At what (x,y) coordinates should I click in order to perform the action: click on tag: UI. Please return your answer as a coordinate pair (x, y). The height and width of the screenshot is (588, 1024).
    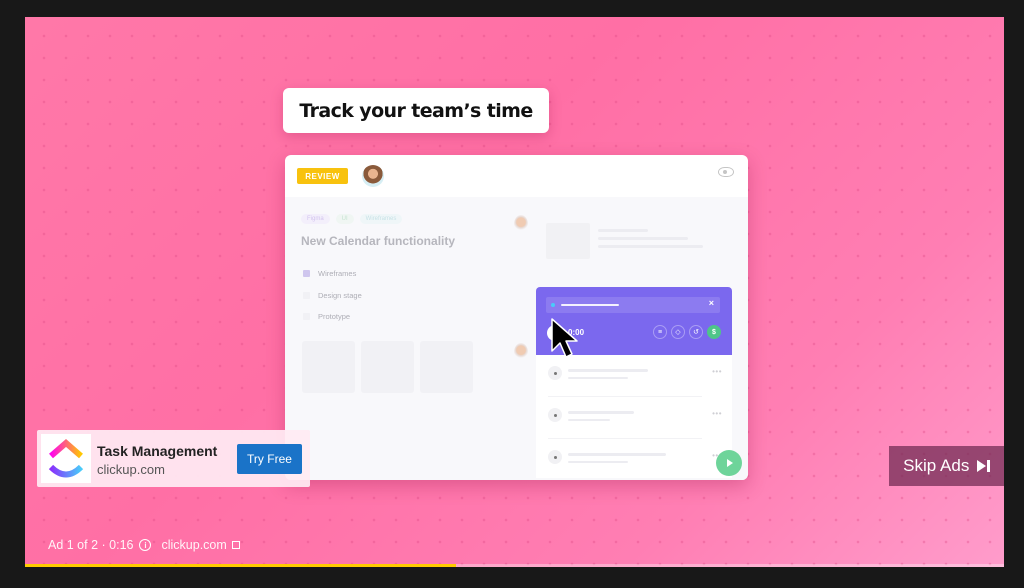
    Looking at the image, I should click on (344, 219).